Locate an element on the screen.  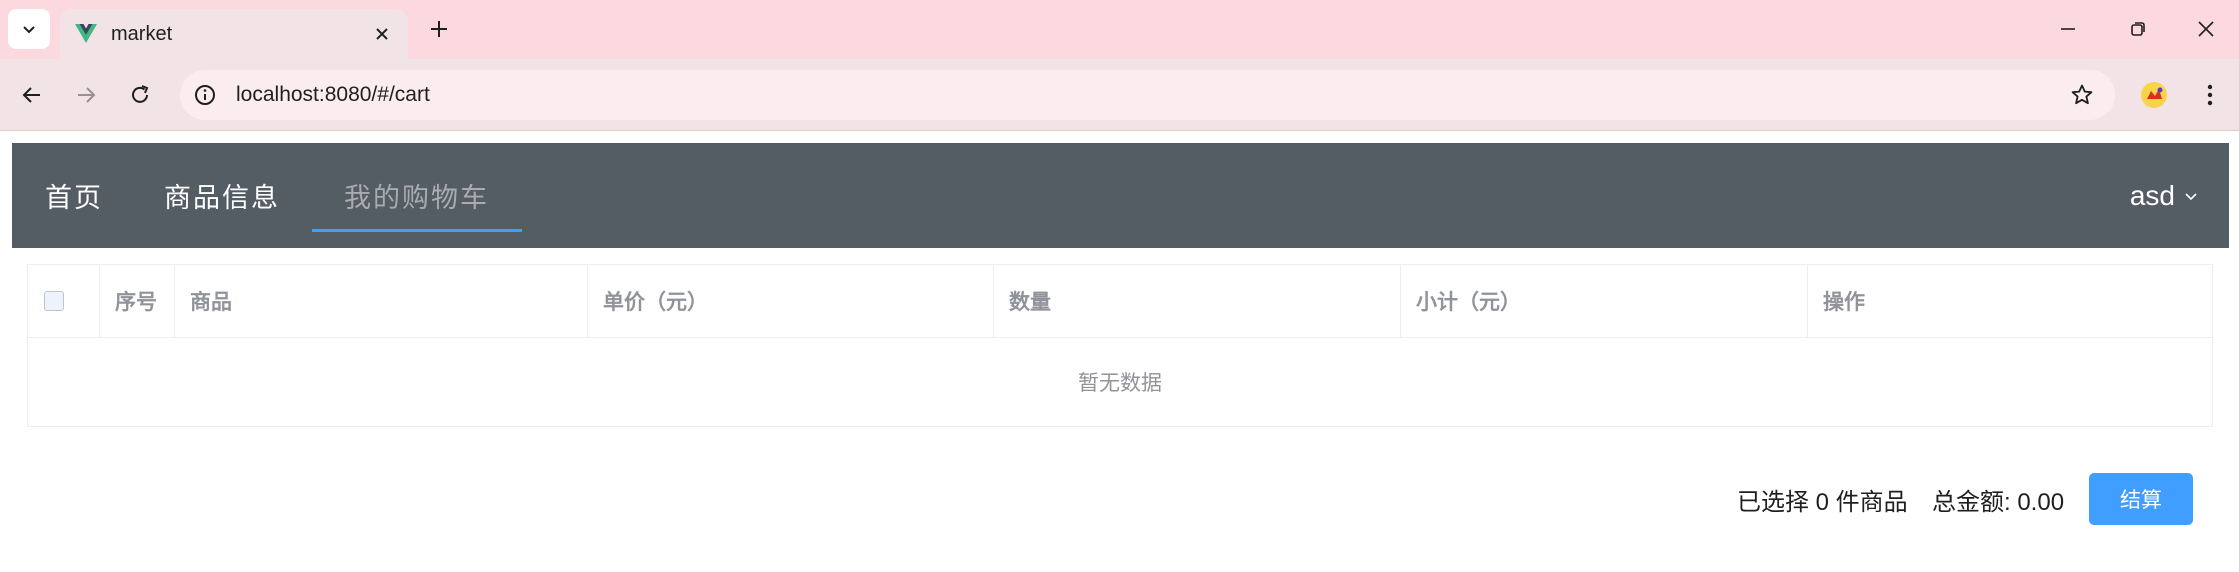
nav-item-cart: 我的购物车 is located at coordinates (416, 195).